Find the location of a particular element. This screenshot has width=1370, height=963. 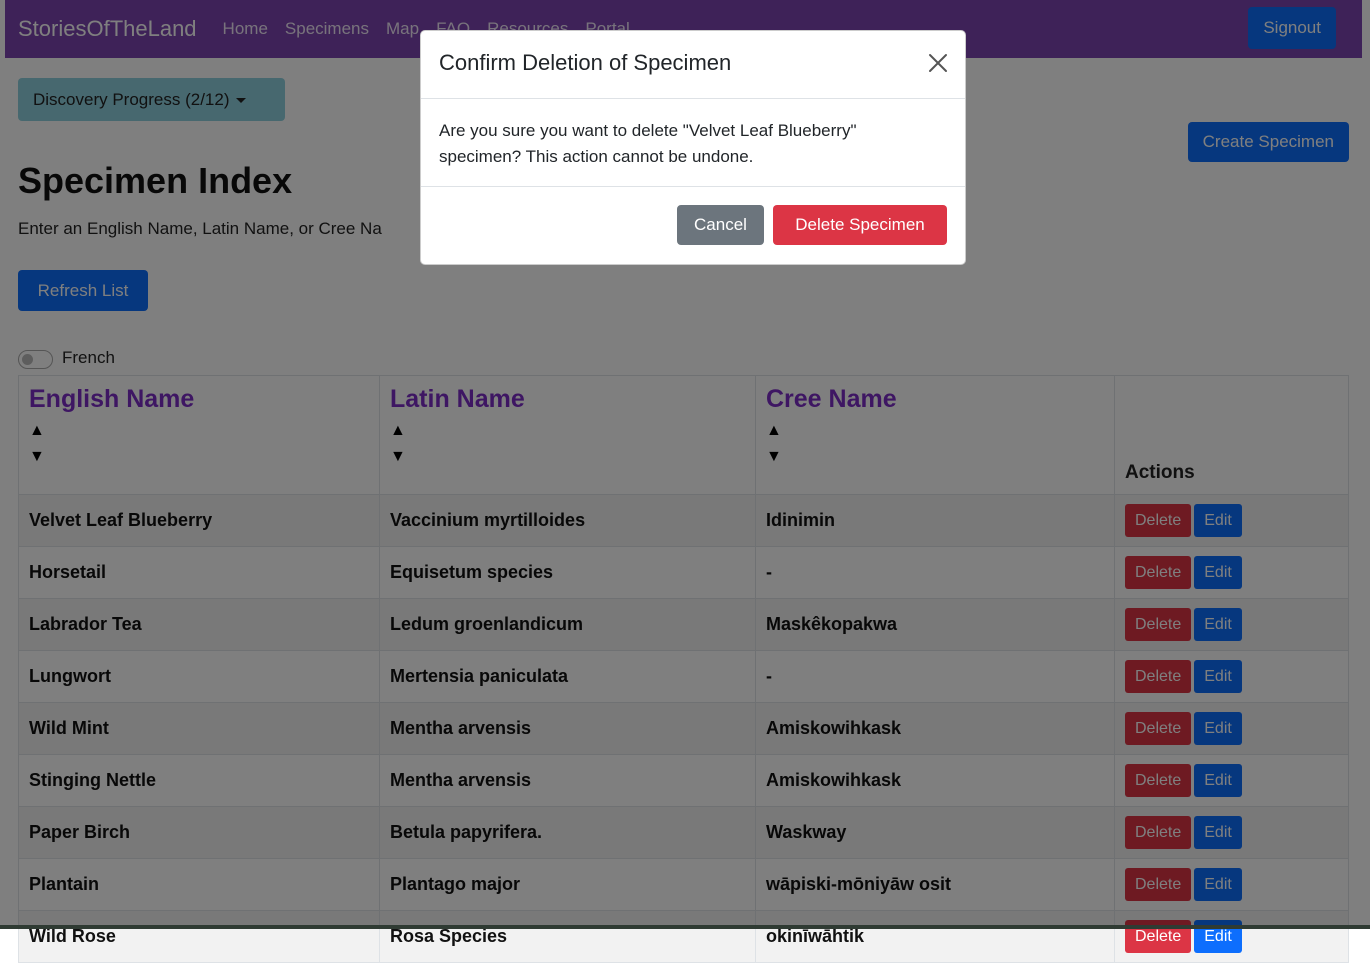

close-icon is located at coordinates (938, 63).